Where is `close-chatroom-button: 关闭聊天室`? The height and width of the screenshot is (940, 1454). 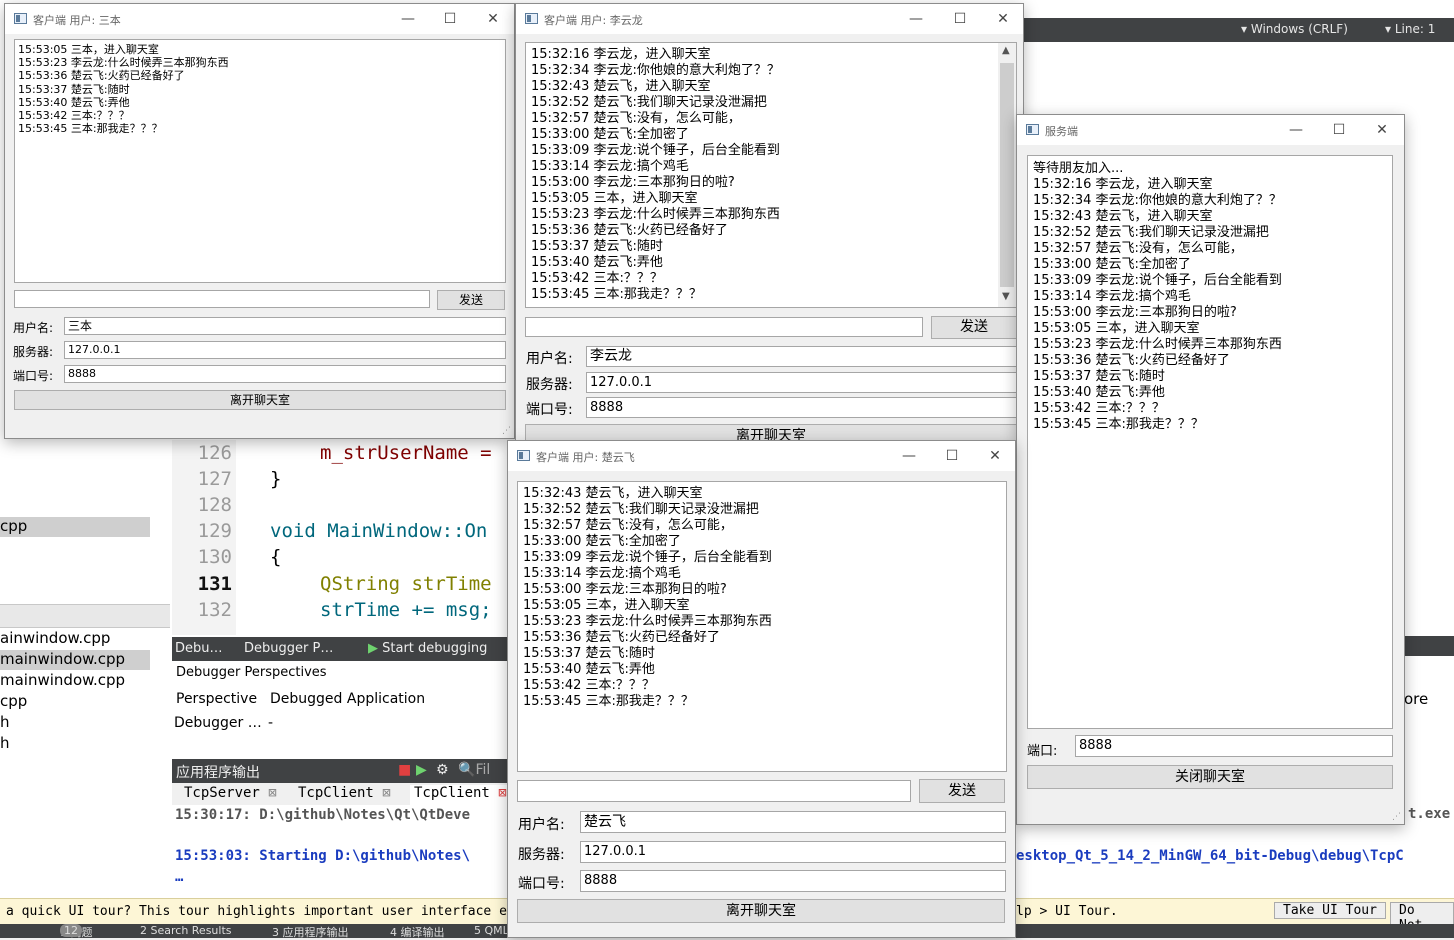 close-chatroom-button: 关闭聊天室 is located at coordinates (1210, 777).